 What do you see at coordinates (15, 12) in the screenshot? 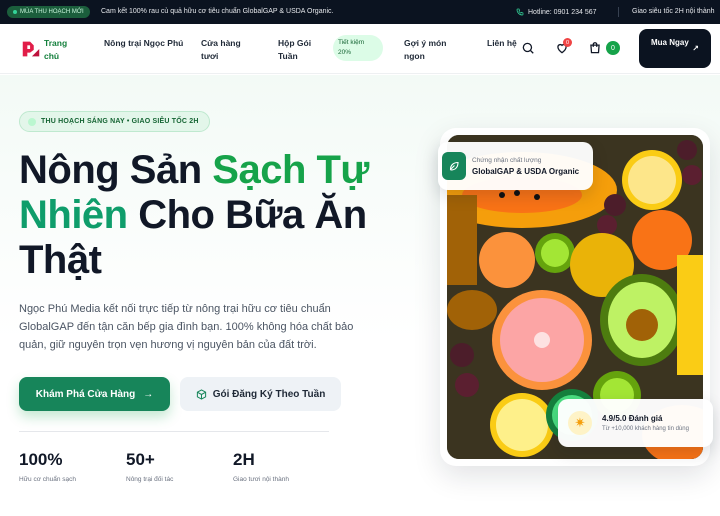
I see `badge-dot` at bounding box center [15, 12].